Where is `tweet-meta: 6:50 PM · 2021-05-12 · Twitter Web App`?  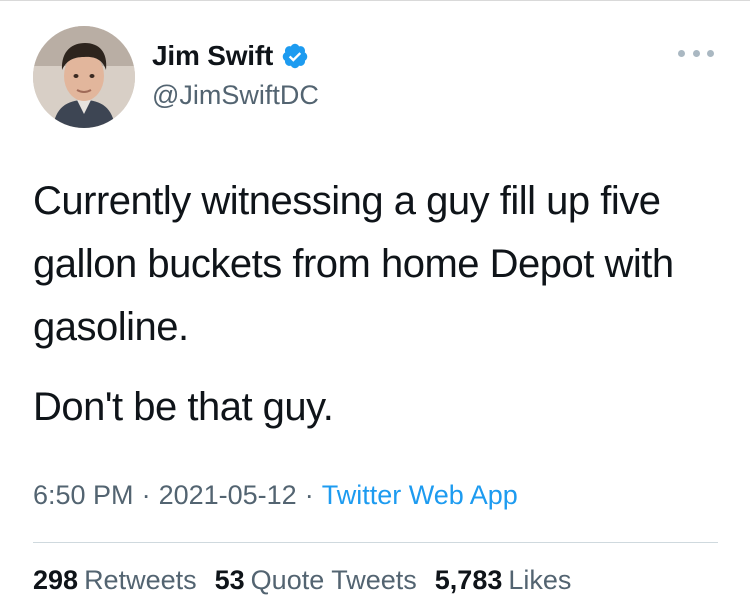 tweet-meta: 6:50 PM · 2021-05-12 · Twitter Web App is located at coordinates (275, 495).